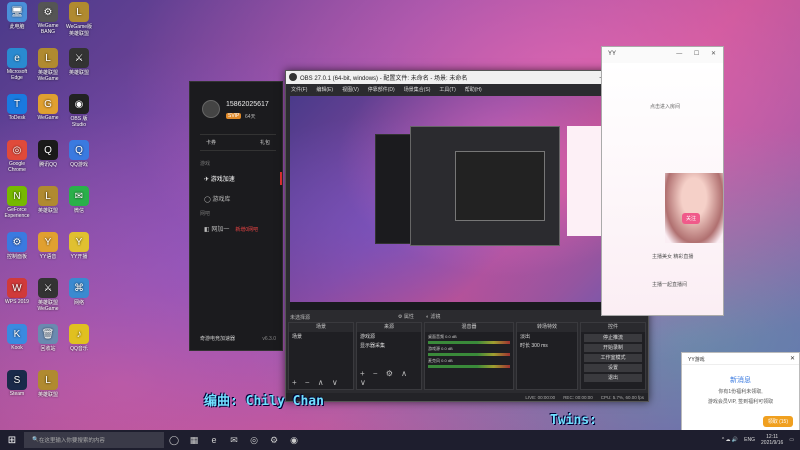 The height and width of the screenshot is (450, 800). Describe the element at coordinates (613, 378) in the screenshot. I see `exit-button: 退出` at that location.